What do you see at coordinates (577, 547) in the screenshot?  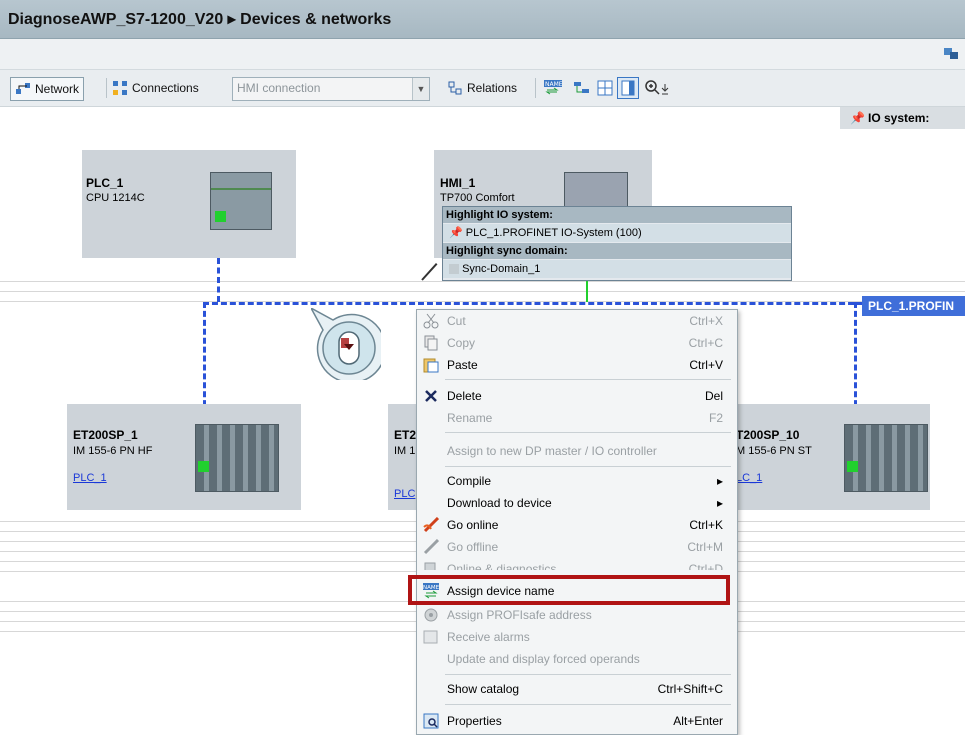 I see `menu-item-go-offline: Go offline Ctrl+M` at bounding box center [577, 547].